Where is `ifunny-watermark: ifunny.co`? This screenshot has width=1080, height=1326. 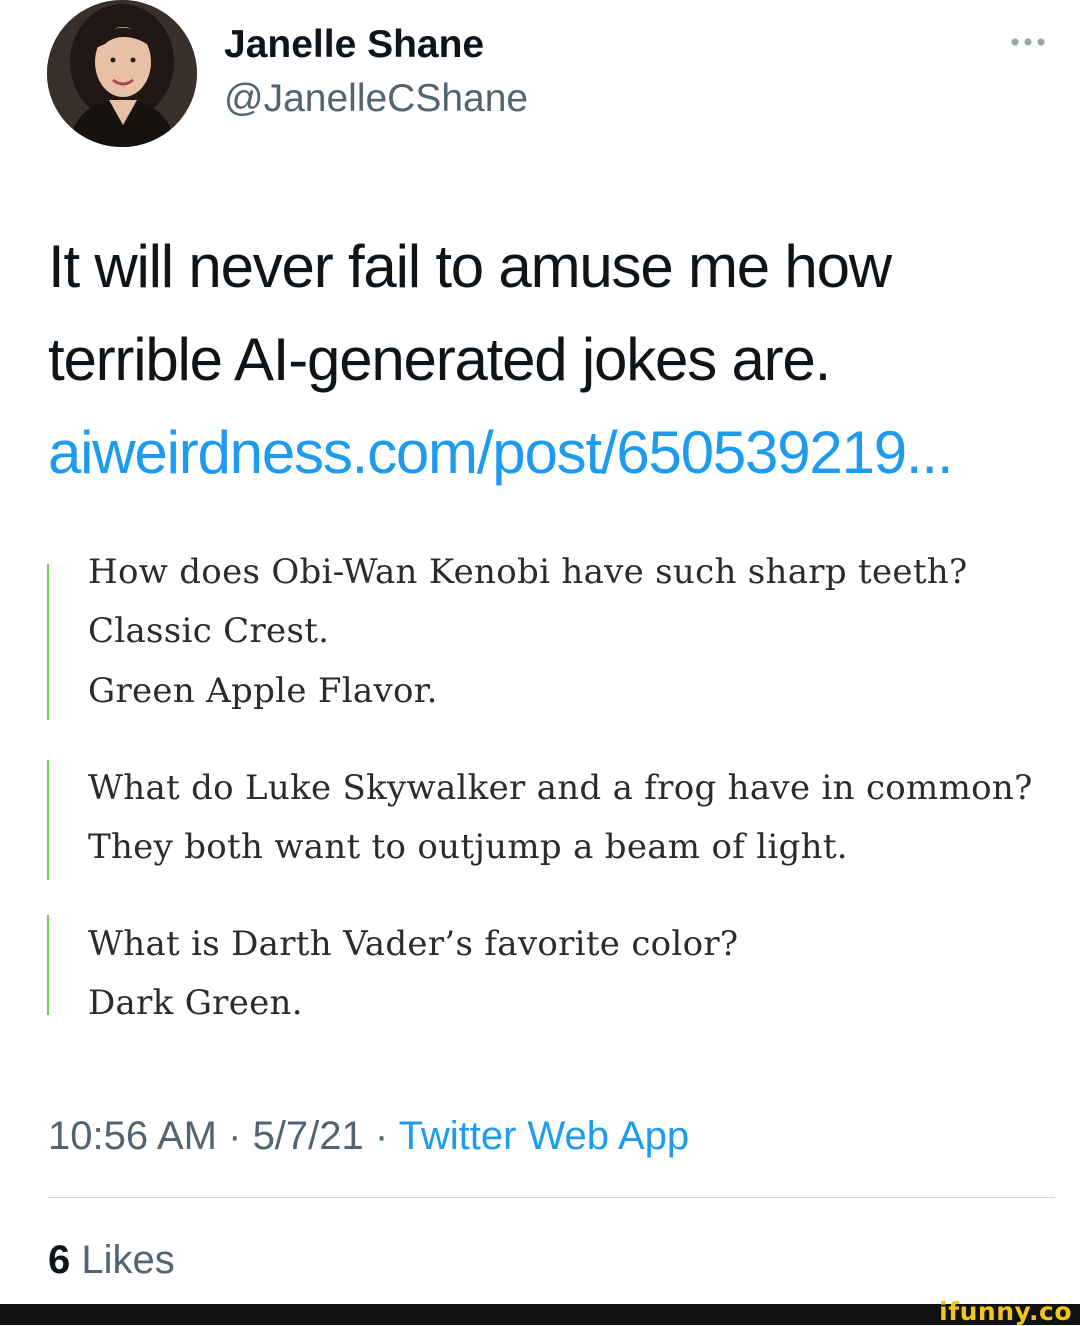
ifunny-watermark: ifunny.co is located at coordinates (1005, 1311).